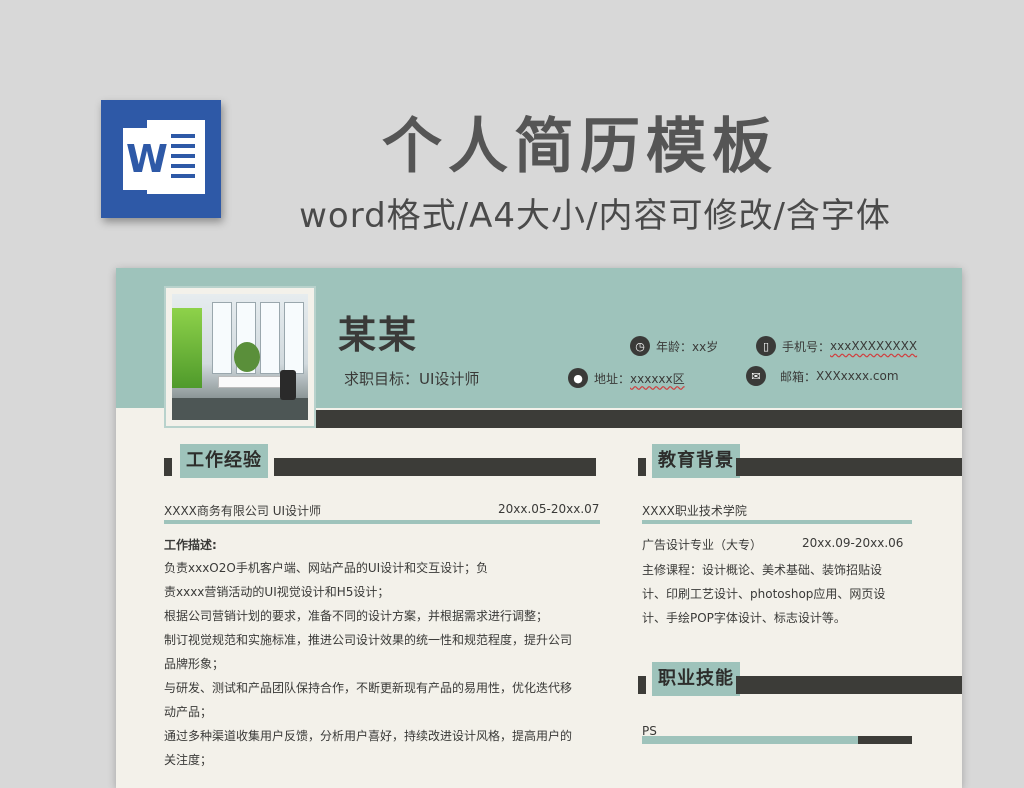 The width and height of the screenshot is (1024, 788). What do you see at coordinates (762, 570) in the screenshot?
I see `edu-line: 主修课程：设计概论、美术基础、装饰招贴设` at bounding box center [762, 570].